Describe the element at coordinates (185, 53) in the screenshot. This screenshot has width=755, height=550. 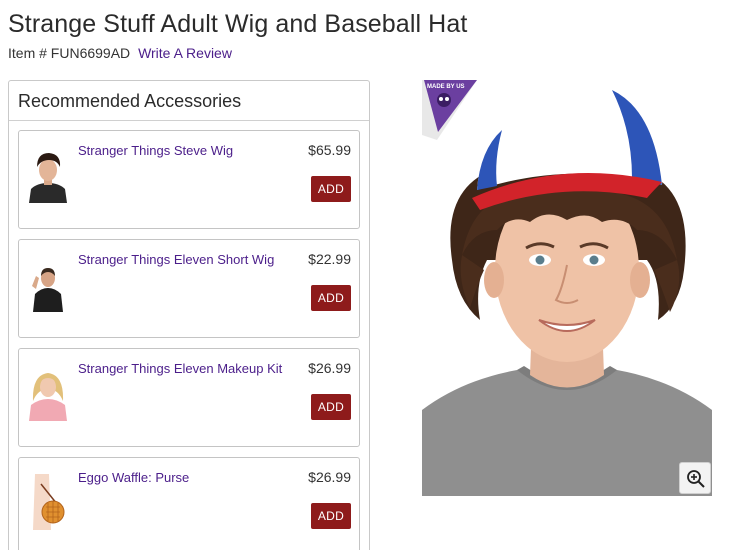
I see `write-review-link: Write A Review` at that location.